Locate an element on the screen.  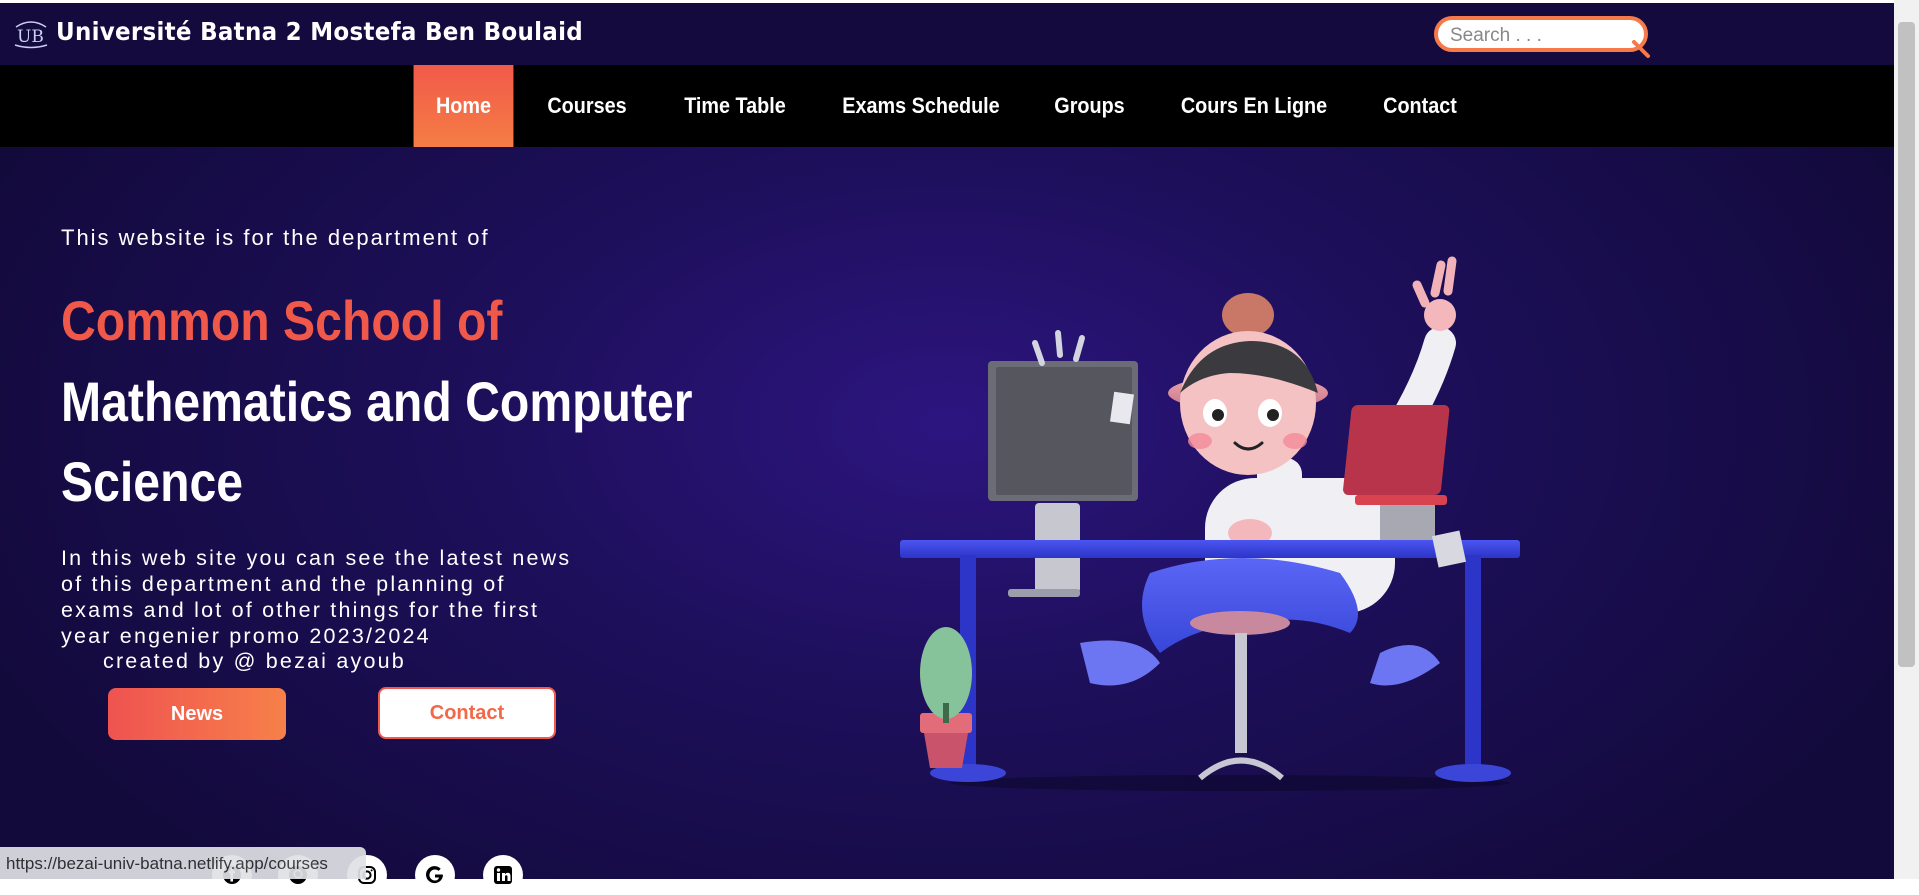
google-icon is located at coordinates (435, 875).